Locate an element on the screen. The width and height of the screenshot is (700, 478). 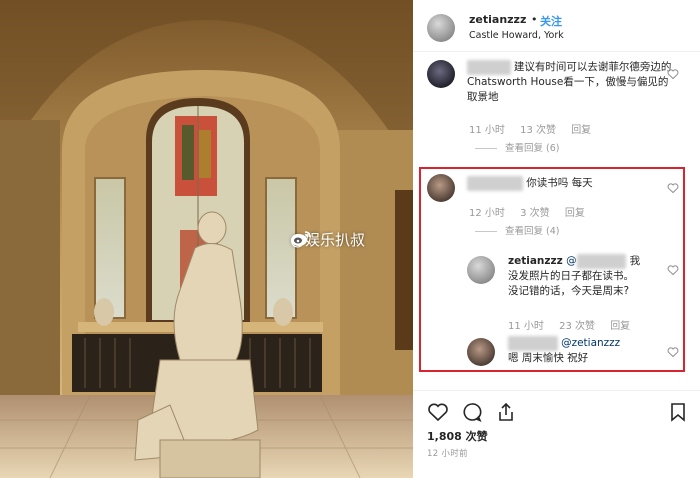
comment-meta: 11 小时 13 次赞 回复 is located at coordinates (536, 128).